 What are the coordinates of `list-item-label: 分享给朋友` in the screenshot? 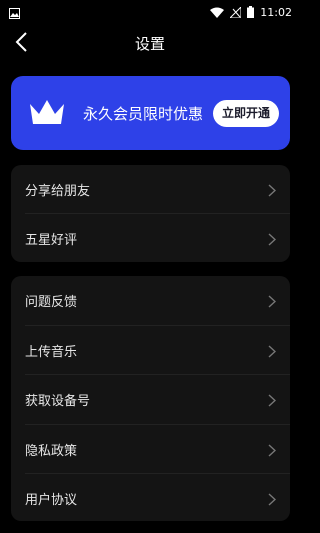 It's located at (58, 191).